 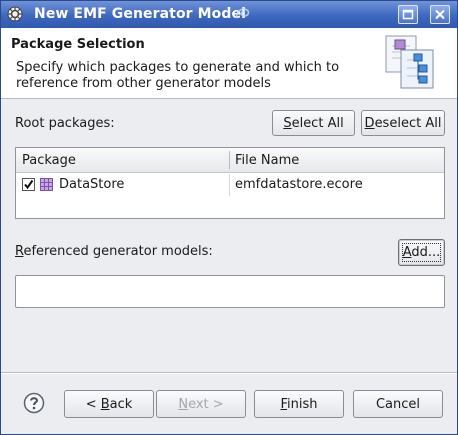 I want to click on referenced-models-label: Referenced generator models:, so click(x=114, y=251).